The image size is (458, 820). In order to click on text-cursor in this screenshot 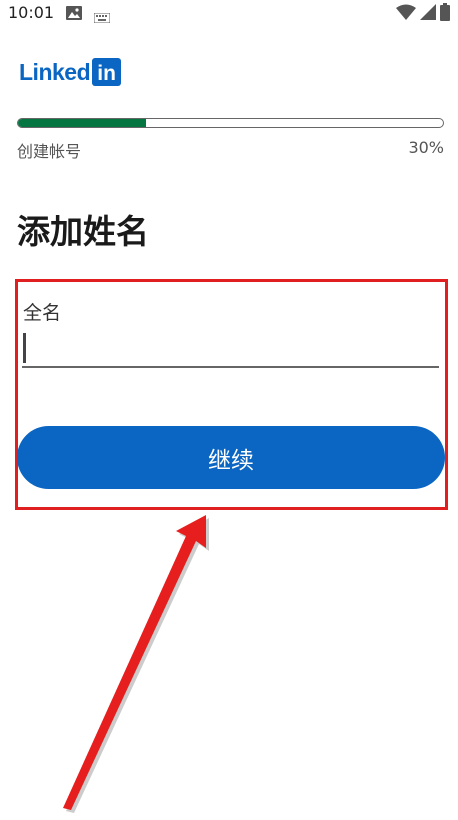, I will do `click(24, 348)`.